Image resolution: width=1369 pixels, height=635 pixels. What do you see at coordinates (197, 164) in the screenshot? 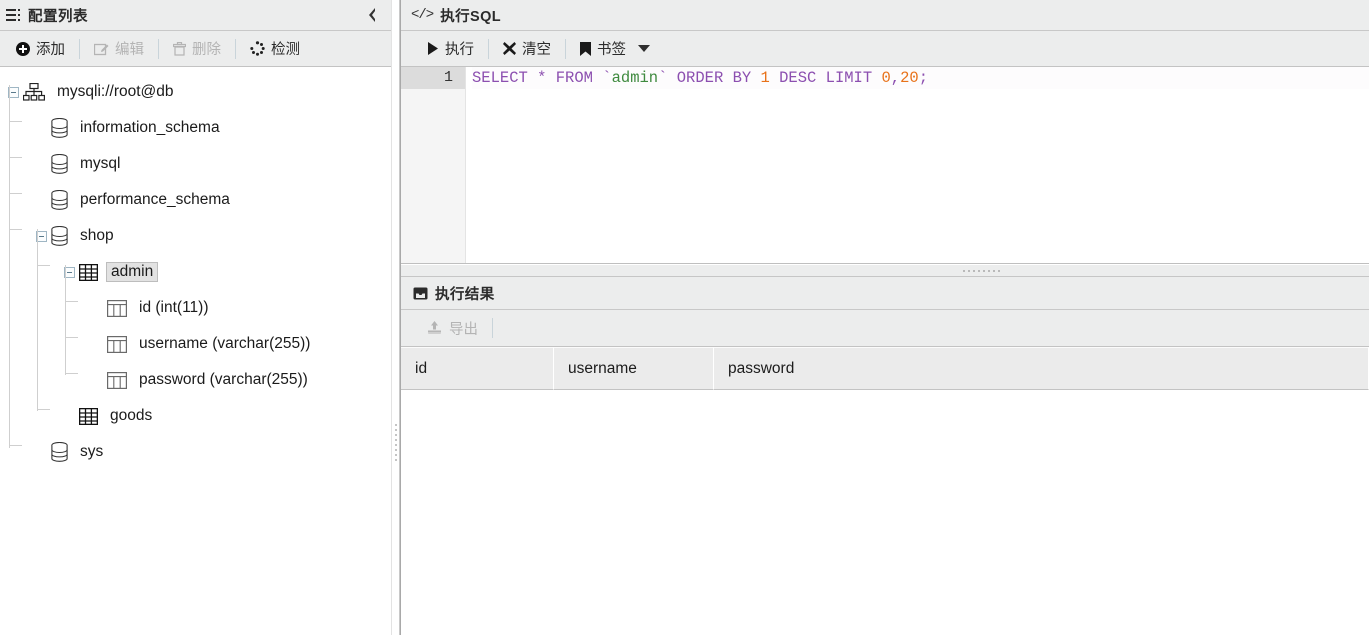
I see `tree-node: mysql` at bounding box center [197, 164].